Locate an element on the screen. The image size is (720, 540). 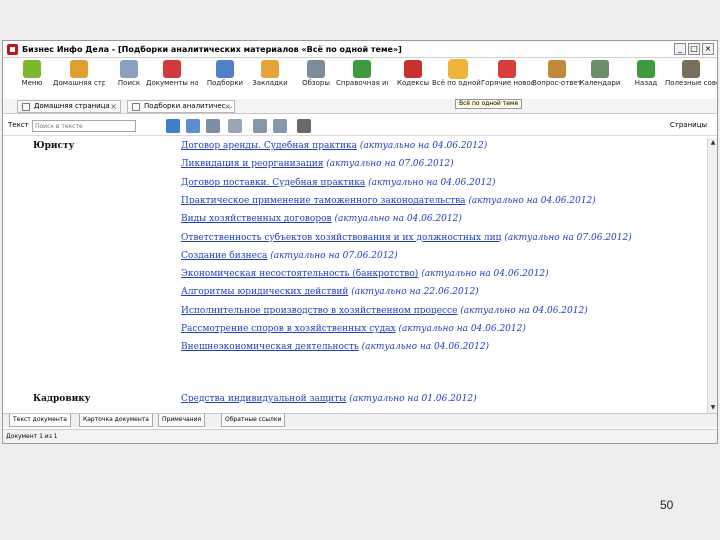
useful-tips-icon is located at coordinates (691, 69).